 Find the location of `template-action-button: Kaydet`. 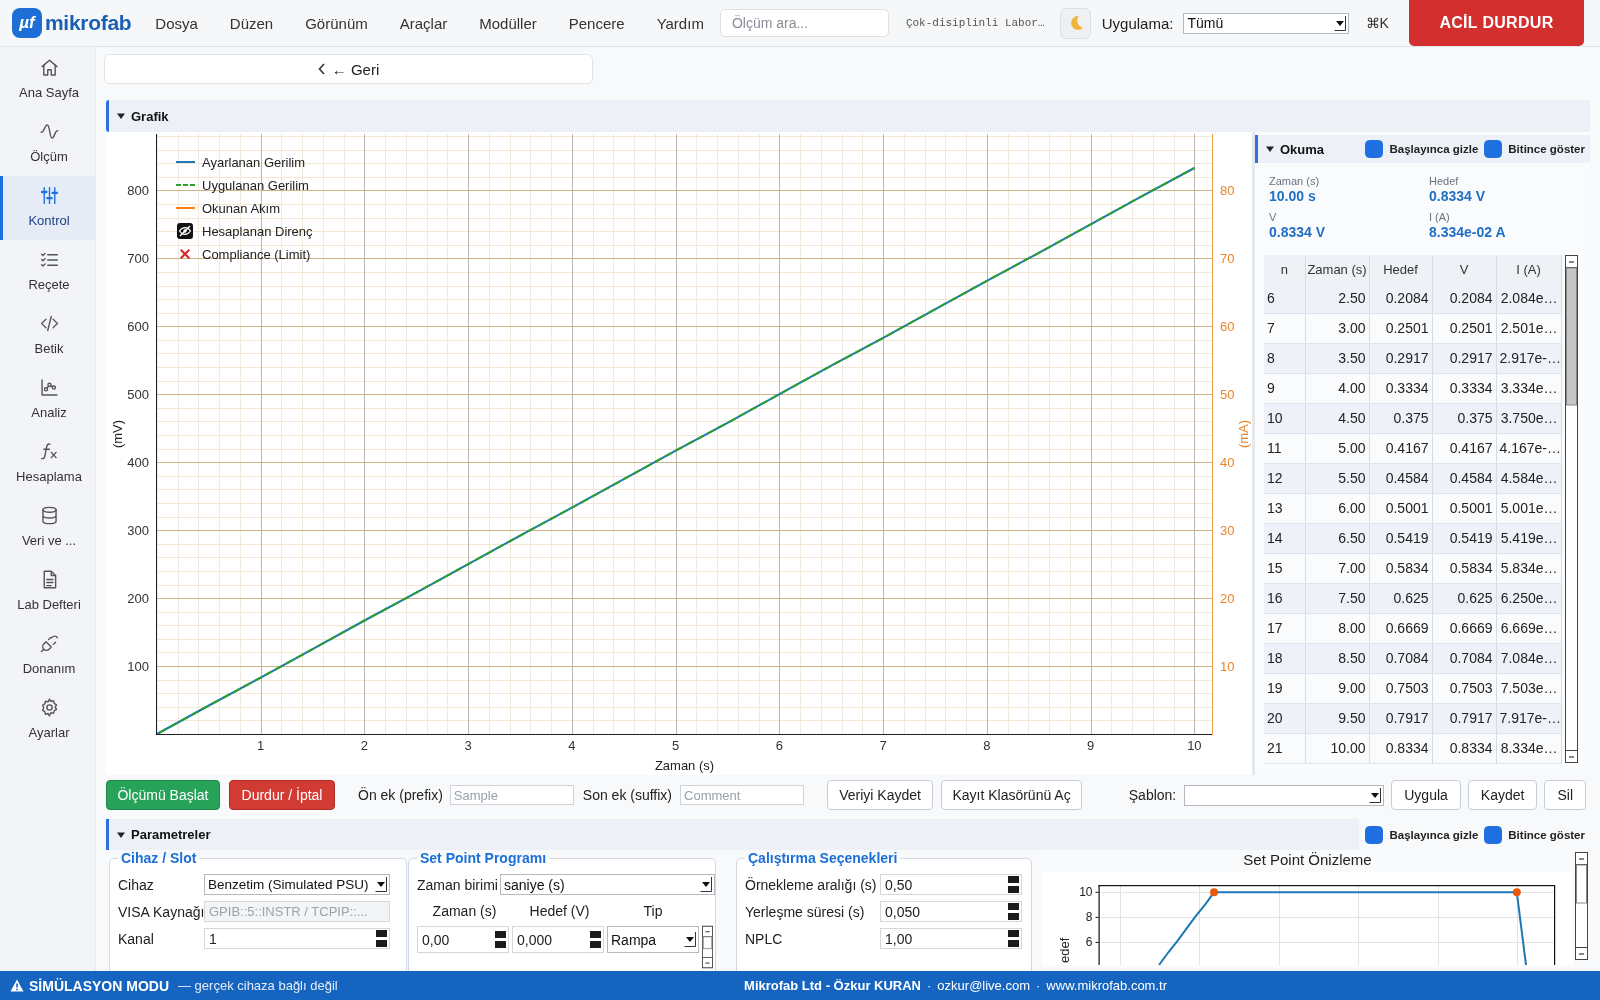

template-action-button: Kaydet is located at coordinates (1502, 795).